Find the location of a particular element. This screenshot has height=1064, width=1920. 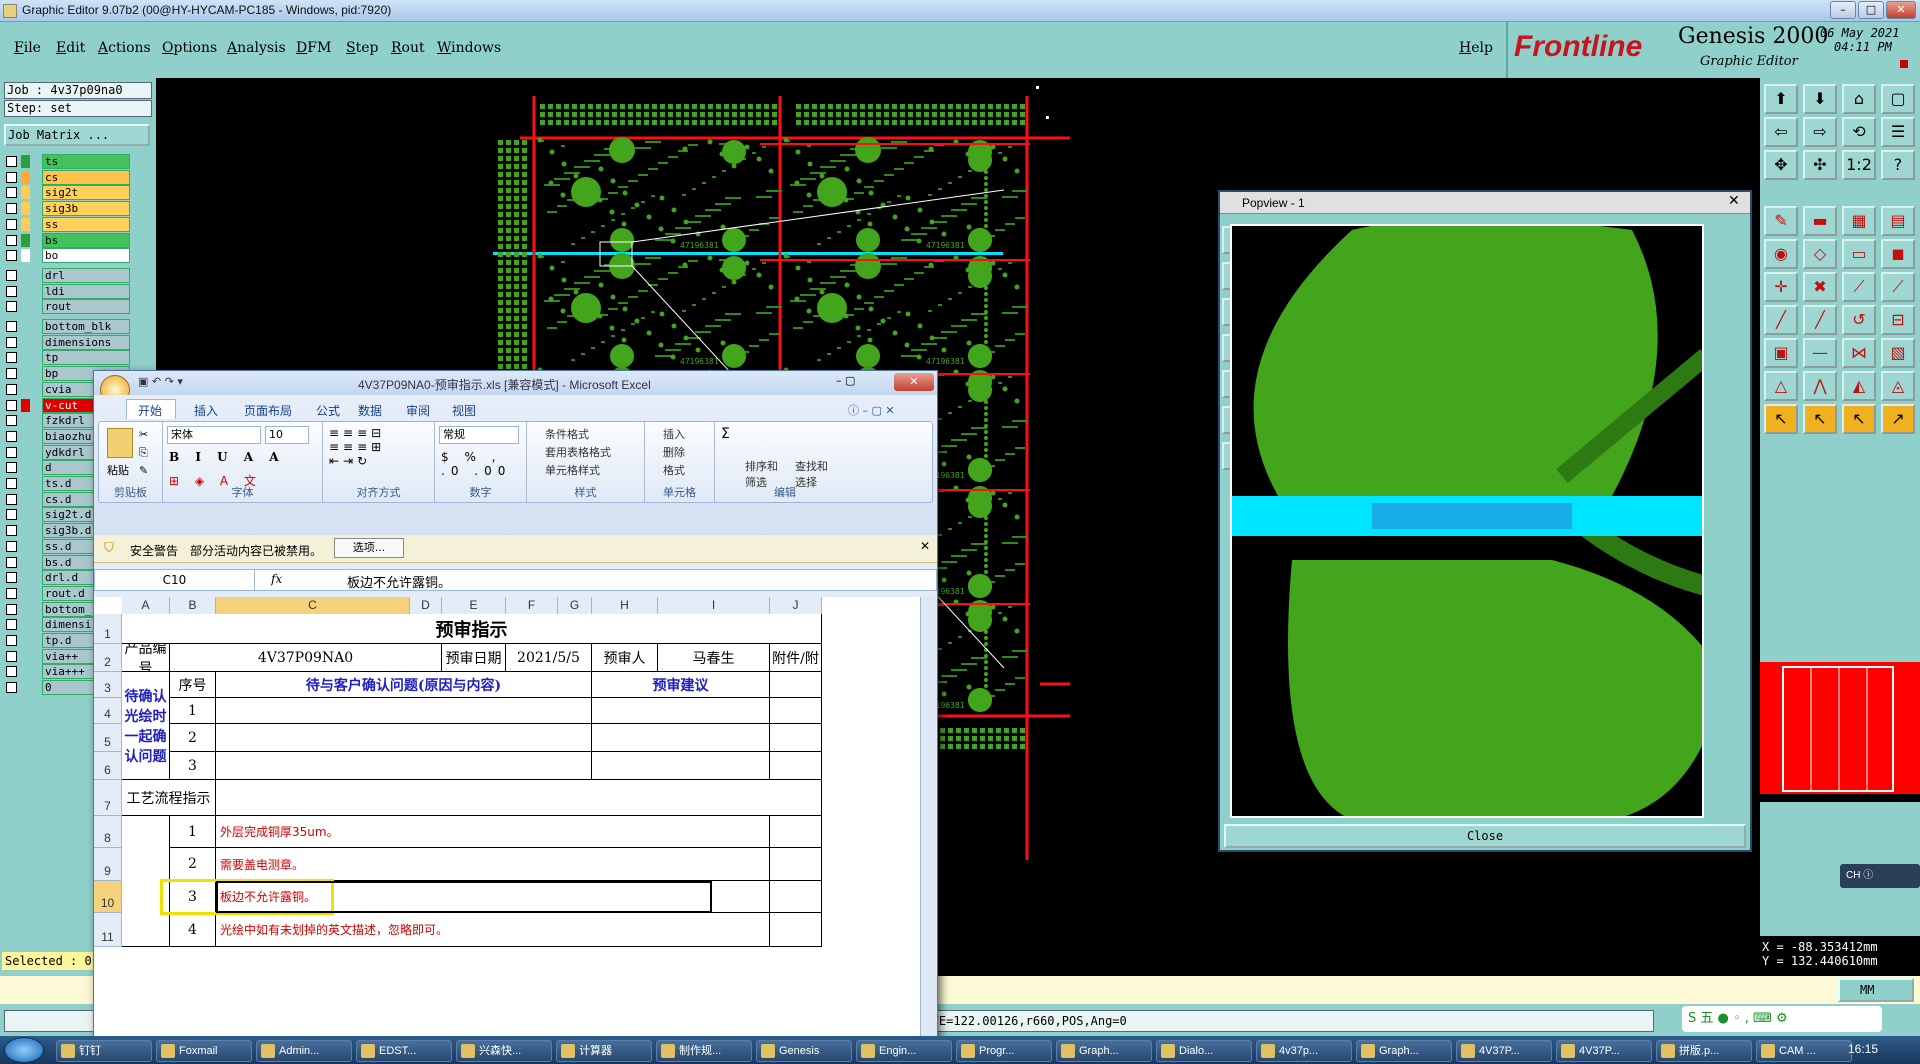

menu-actions: Actions is located at coordinates (124, 48).